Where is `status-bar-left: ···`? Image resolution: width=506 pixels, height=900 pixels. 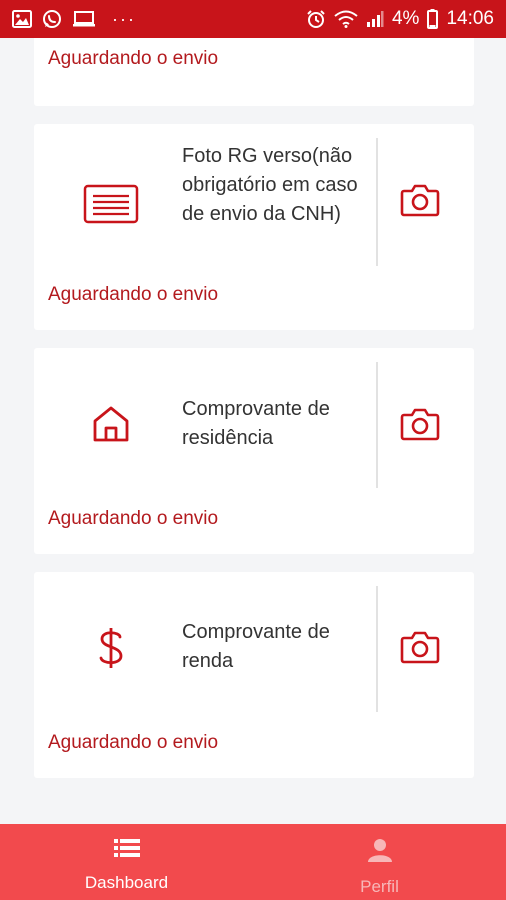
status-bar-left: ··· is located at coordinates (74, 19).